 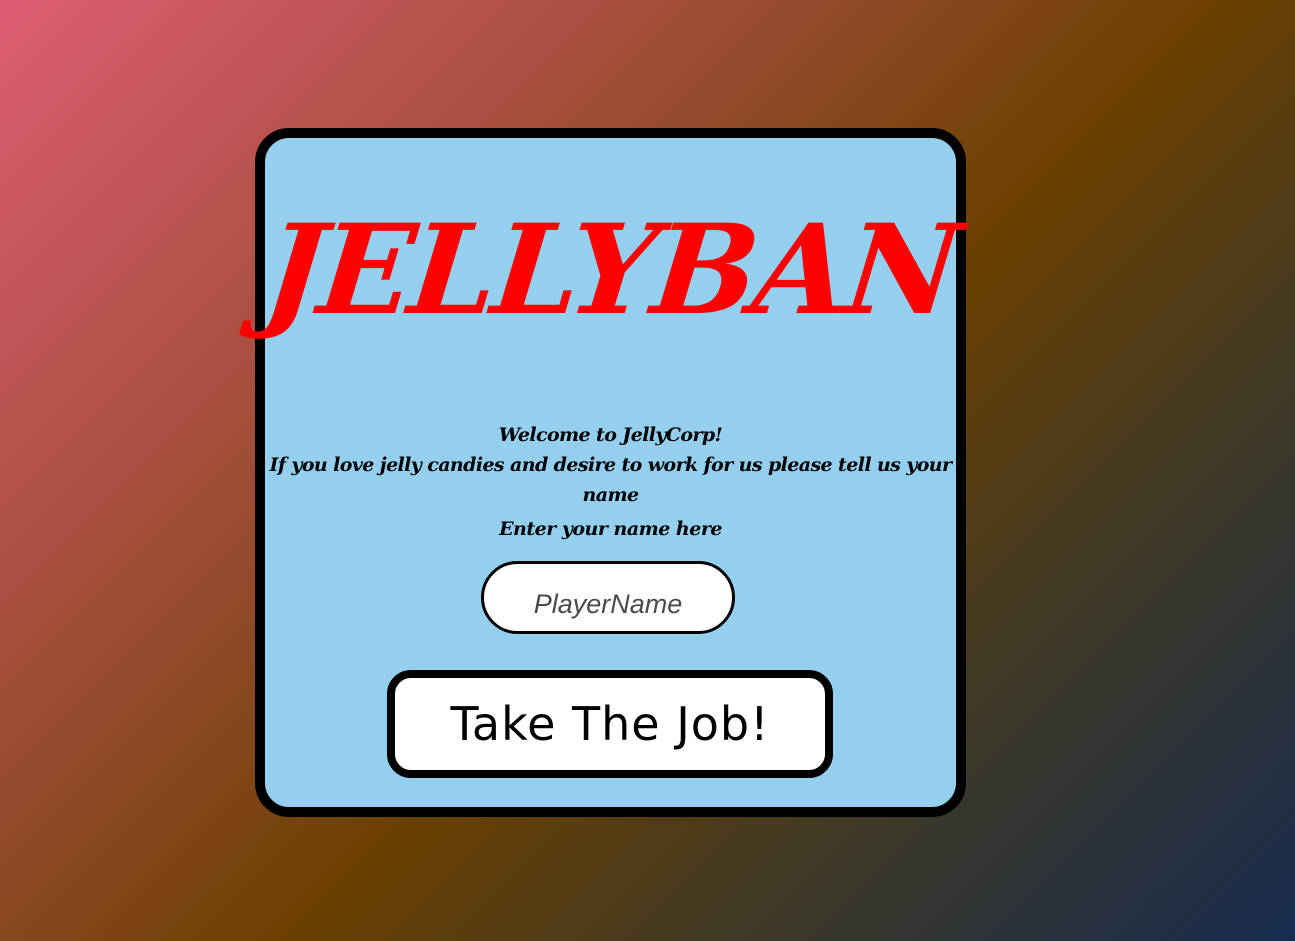 What do you see at coordinates (610, 529) in the screenshot?
I see `name-input-label: Enter your name here` at bounding box center [610, 529].